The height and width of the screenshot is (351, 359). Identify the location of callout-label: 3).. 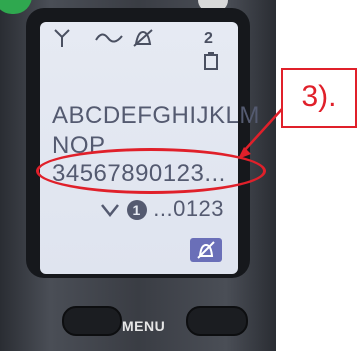
(319, 96).